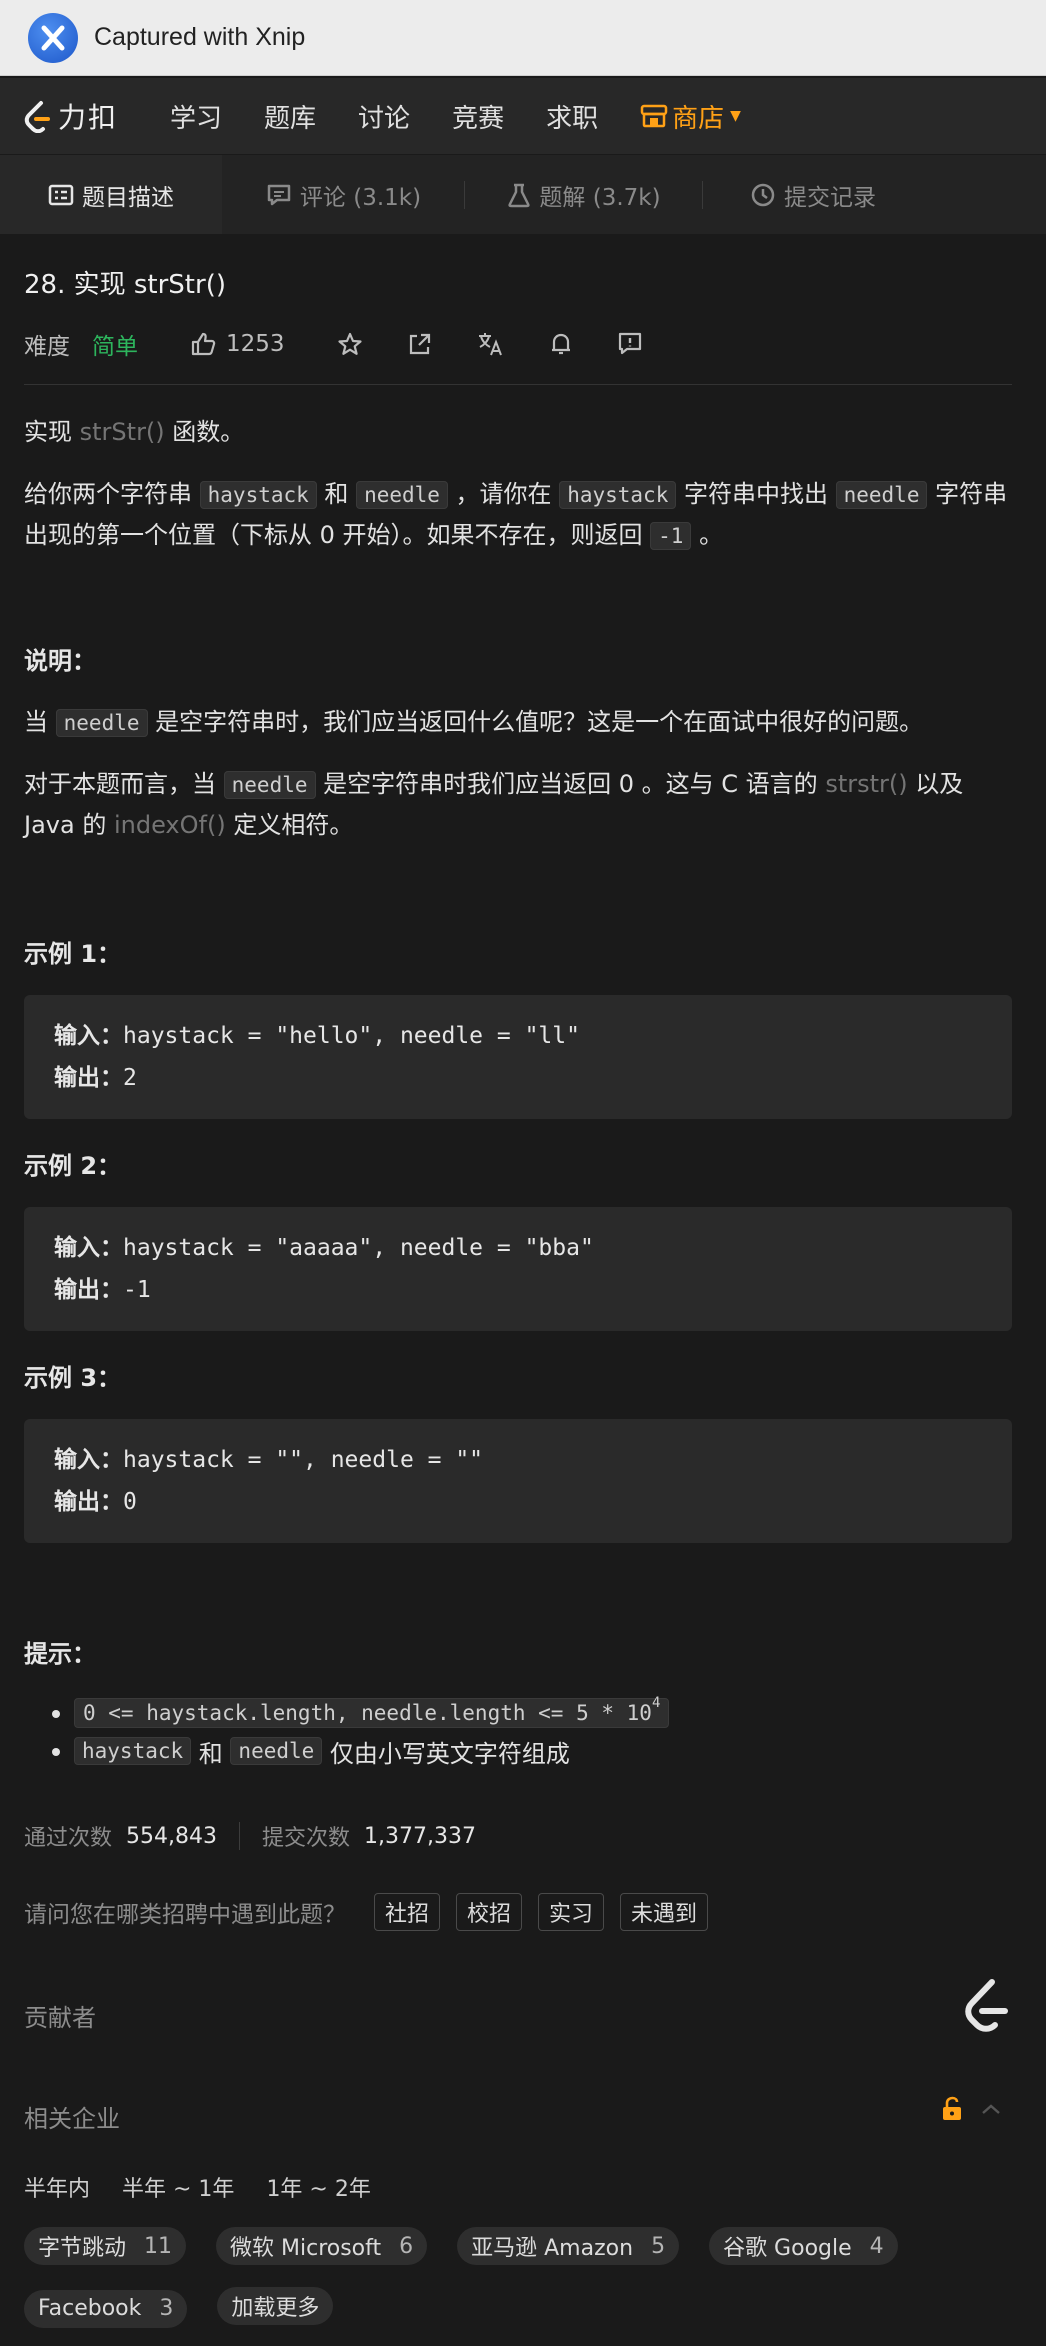 The width and height of the screenshot is (1046, 2346). Describe the element at coordinates (664, 1912) in the screenshot. I see `recruit-option-none: 未遇到` at that location.